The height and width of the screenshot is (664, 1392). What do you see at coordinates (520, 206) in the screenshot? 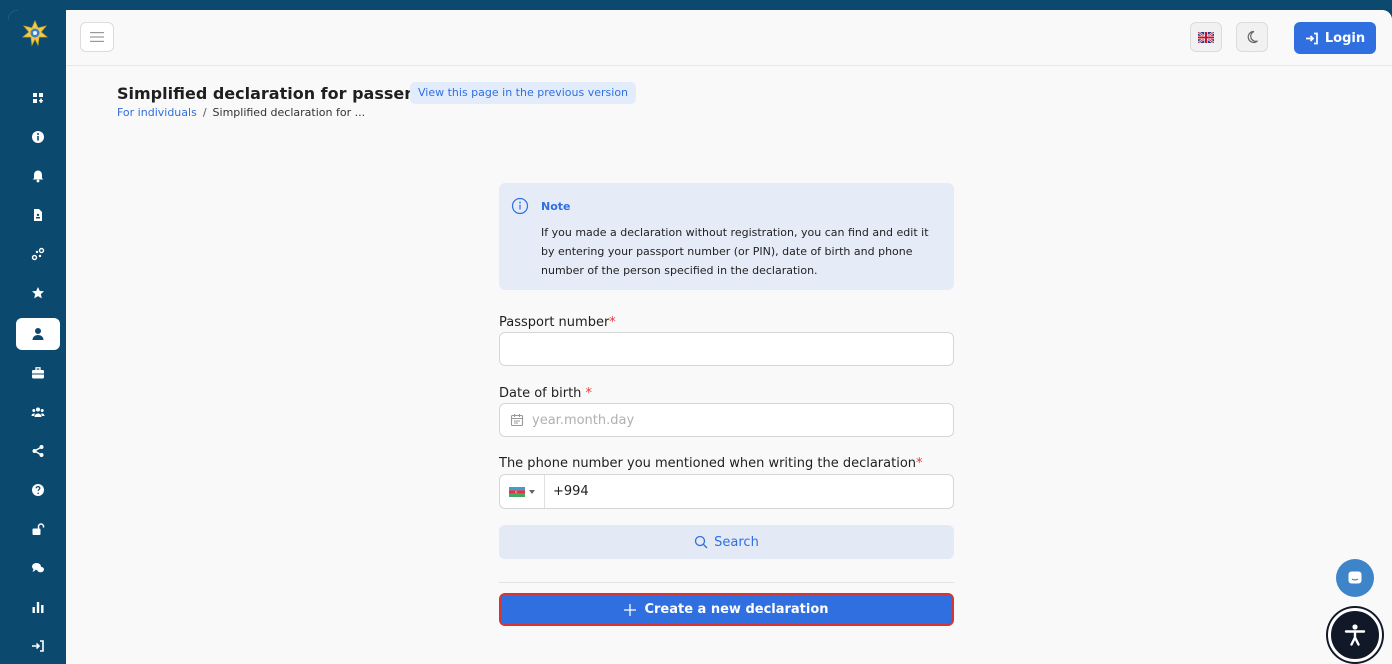
I see `info-circle-icon` at bounding box center [520, 206].